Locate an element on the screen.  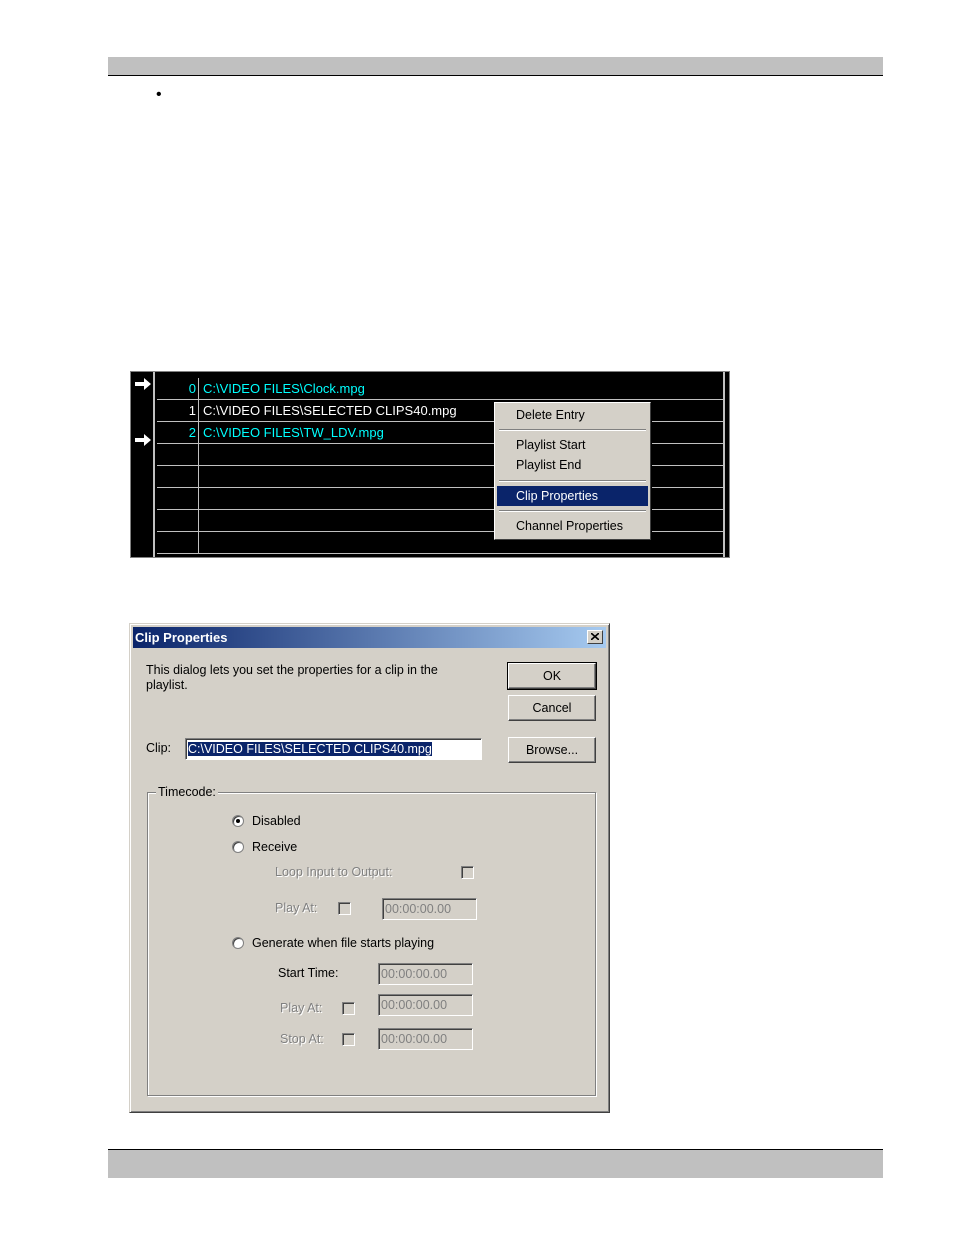
receive-radio is located at coordinates (238, 847).